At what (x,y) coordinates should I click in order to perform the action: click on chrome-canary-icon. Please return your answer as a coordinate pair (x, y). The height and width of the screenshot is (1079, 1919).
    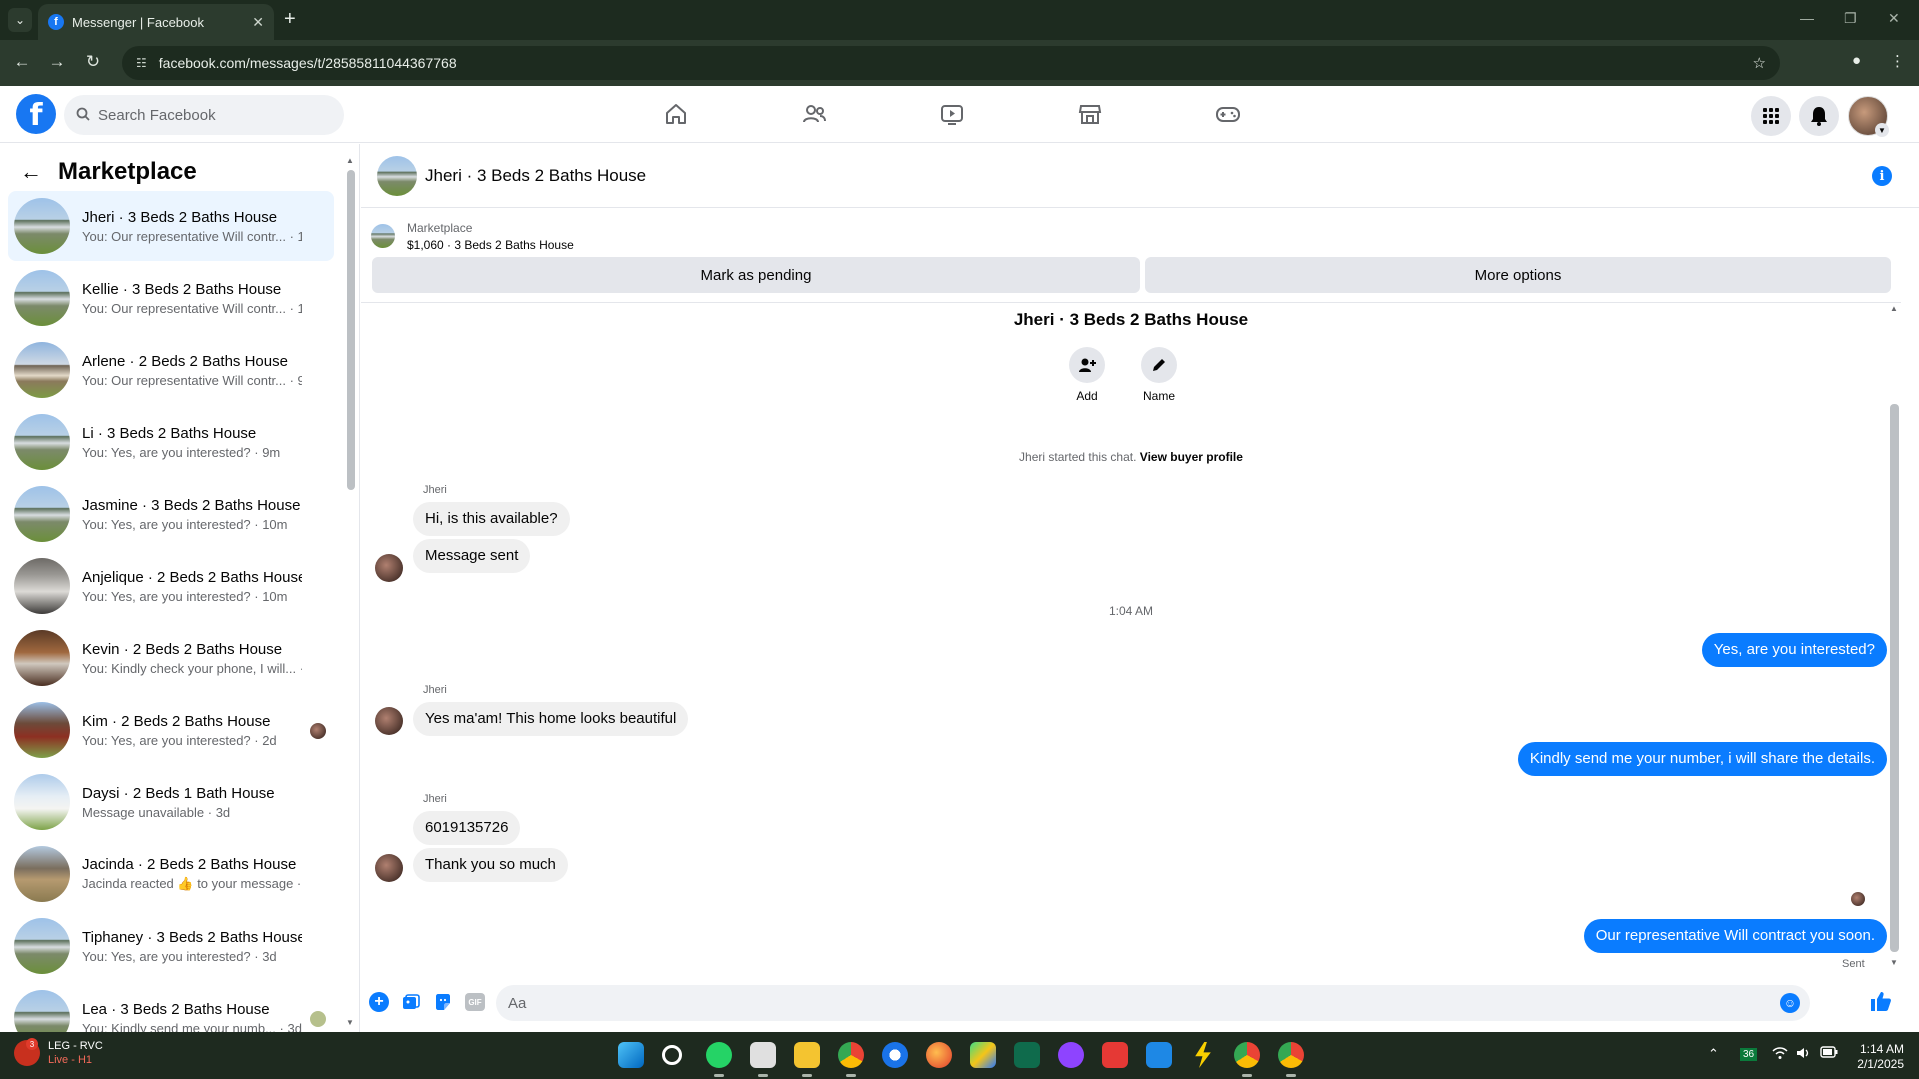
    Looking at the image, I should click on (895, 1055).